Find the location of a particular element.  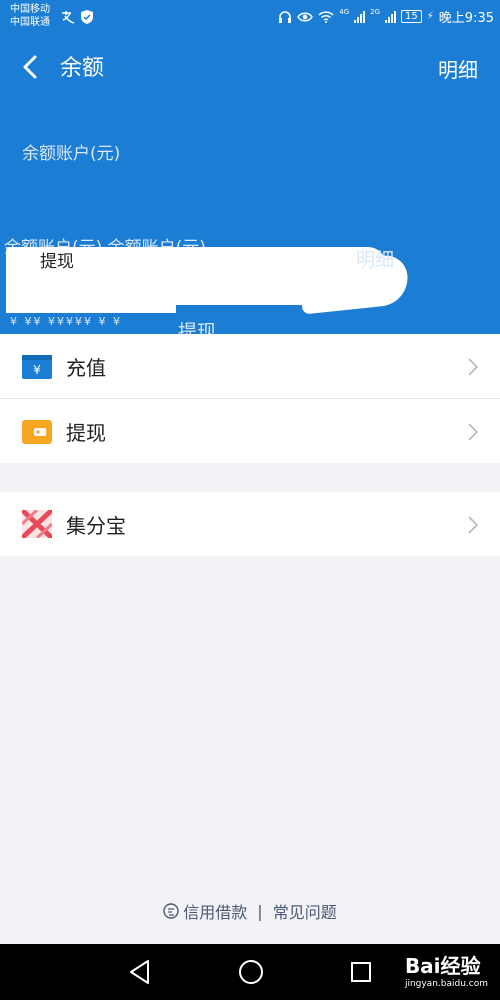

smear-withdraw-bottom: 提现 is located at coordinates (197, 327).